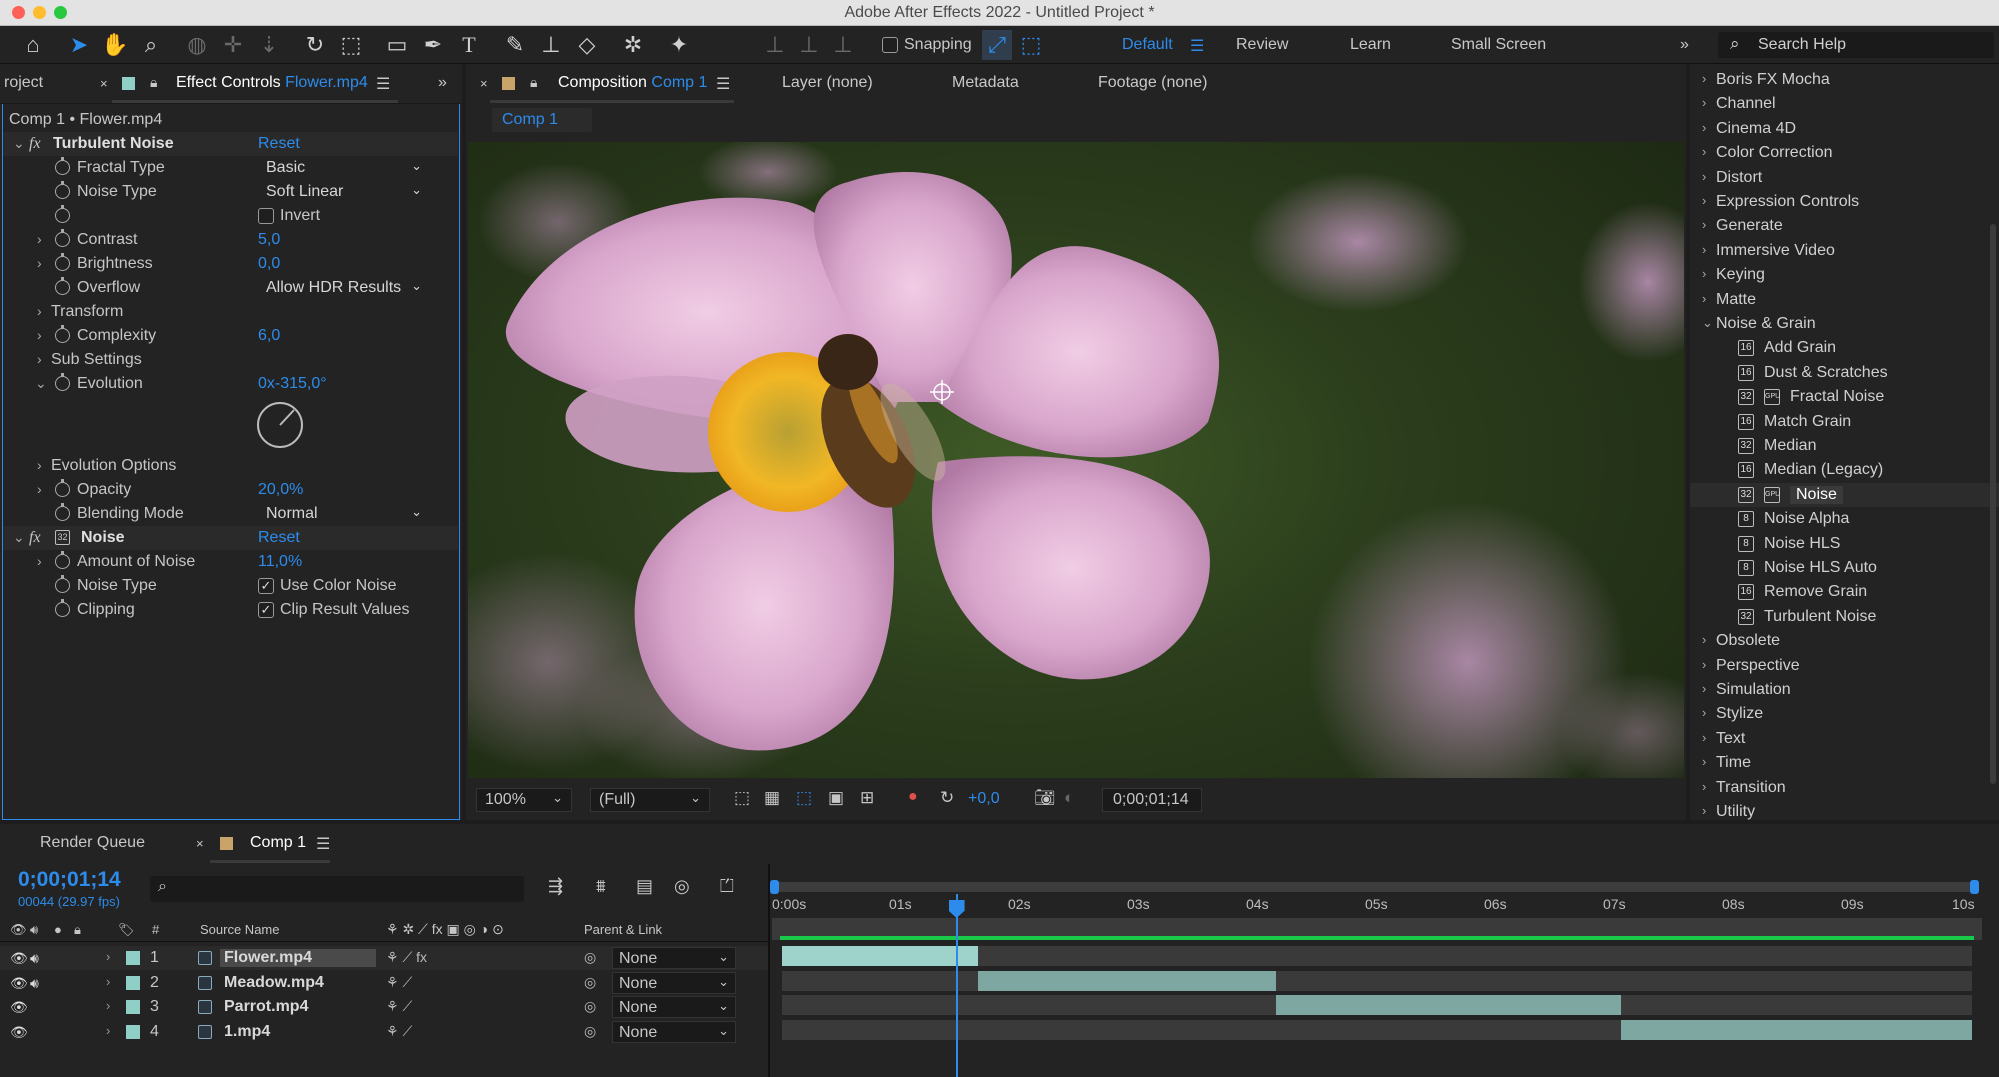 This screenshot has height=1077, width=1999. I want to click on effect-category: › Simulation, so click(1844, 690).